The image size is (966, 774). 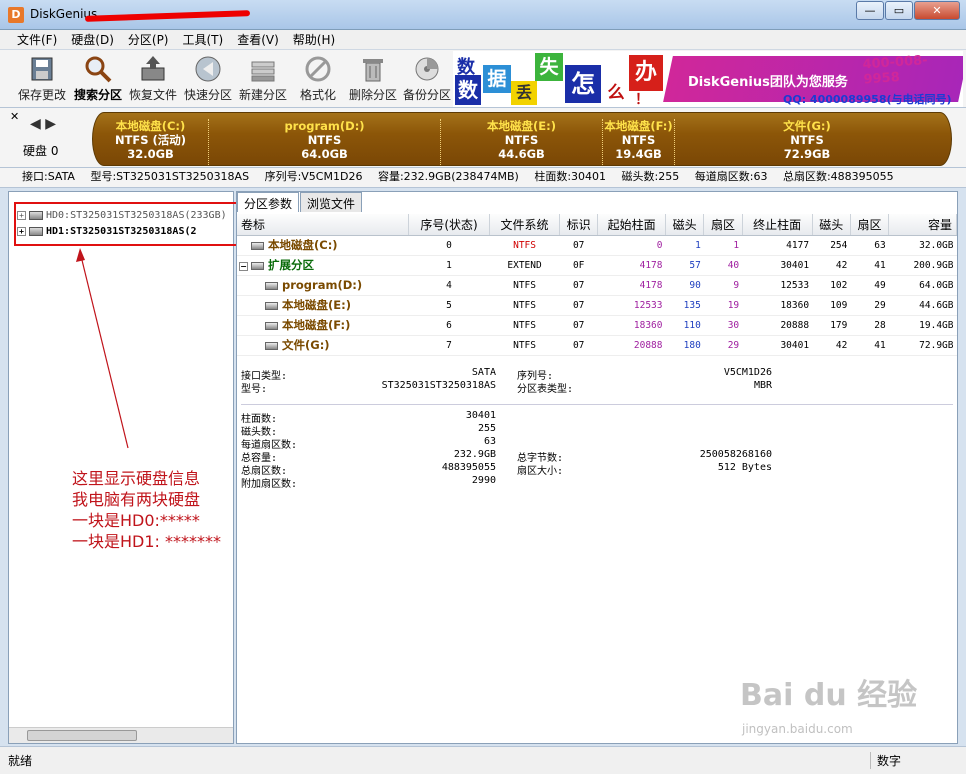 What do you see at coordinates (644, 387) in the screenshot?
I see `detail-ptable-type: 分区表类型: MBR` at bounding box center [644, 387].